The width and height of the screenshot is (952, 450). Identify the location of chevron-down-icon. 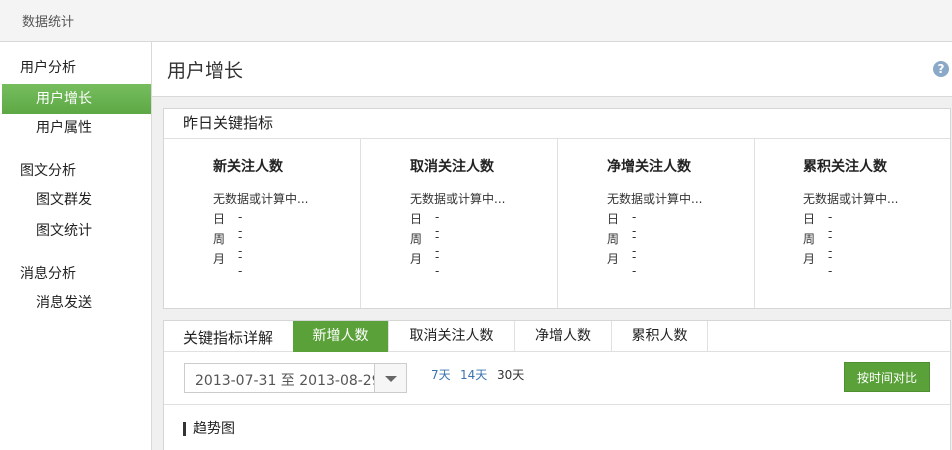
(391, 379).